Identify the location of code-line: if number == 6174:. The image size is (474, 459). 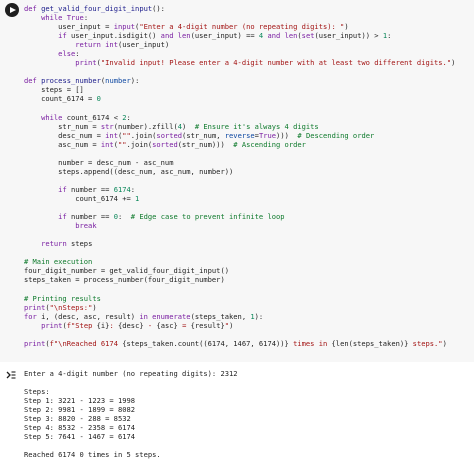
(97, 189).